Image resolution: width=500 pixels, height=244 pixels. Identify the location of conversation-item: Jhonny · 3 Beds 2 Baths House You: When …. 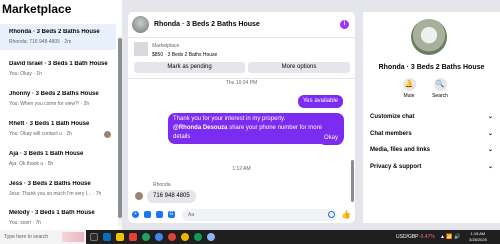
(58, 99).